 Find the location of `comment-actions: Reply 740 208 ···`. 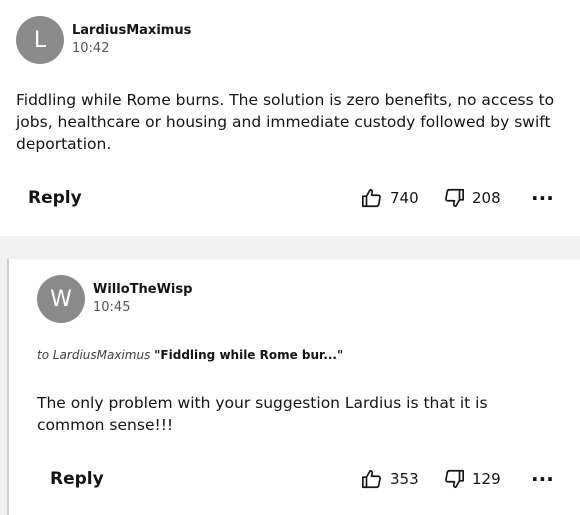

comment-actions: Reply 740 208 ··· is located at coordinates (290, 198).